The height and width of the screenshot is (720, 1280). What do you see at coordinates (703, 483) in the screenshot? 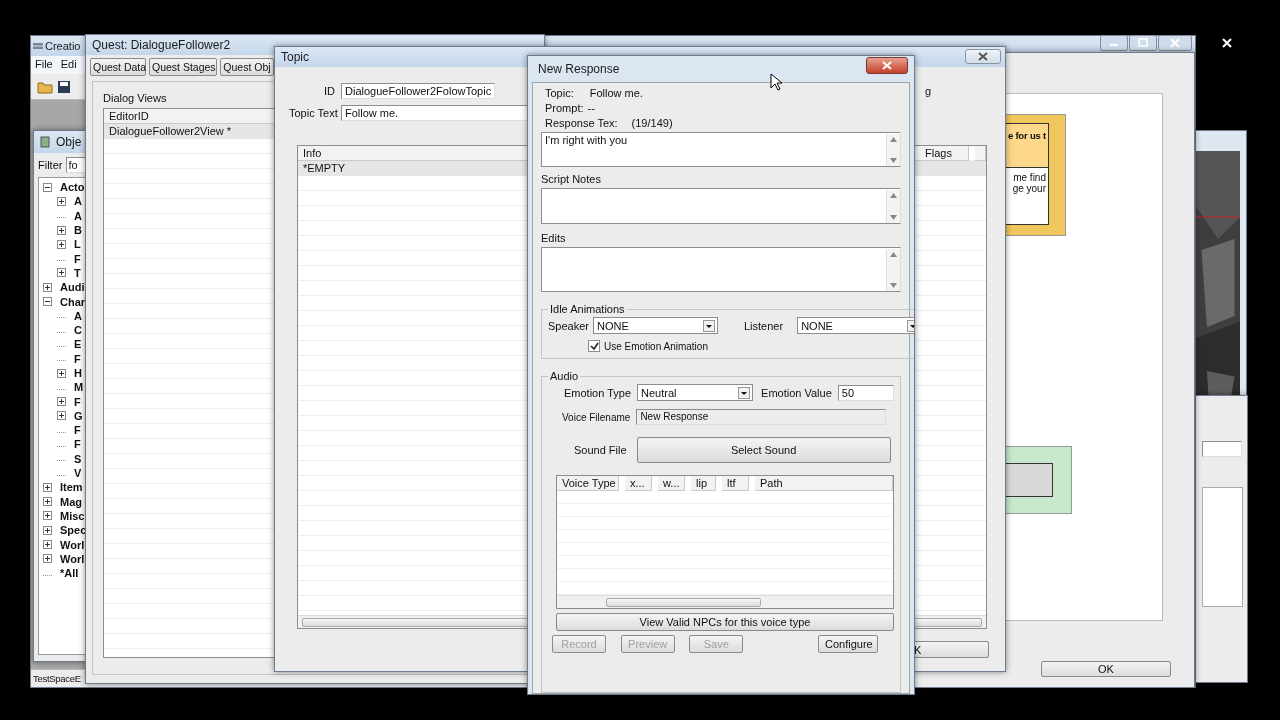
I see `column-header: lip` at bounding box center [703, 483].